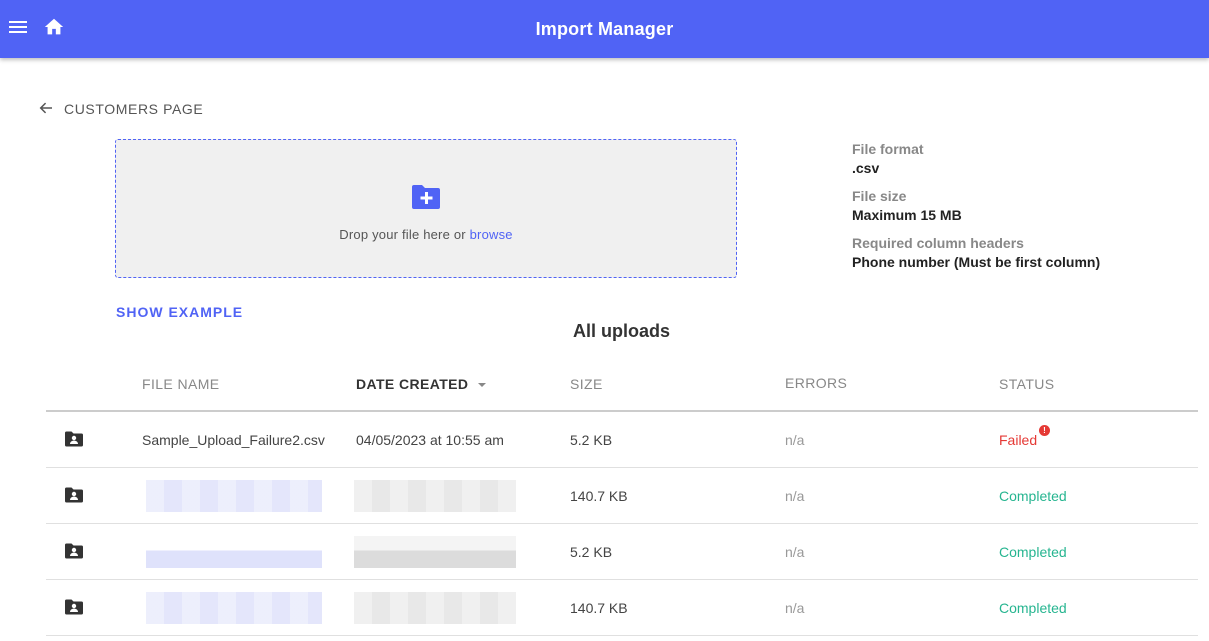 The height and width of the screenshot is (641, 1209). What do you see at coordinates (54, 27) in the screenshot?
I see `home-icon` at bounding box center [54, 27].